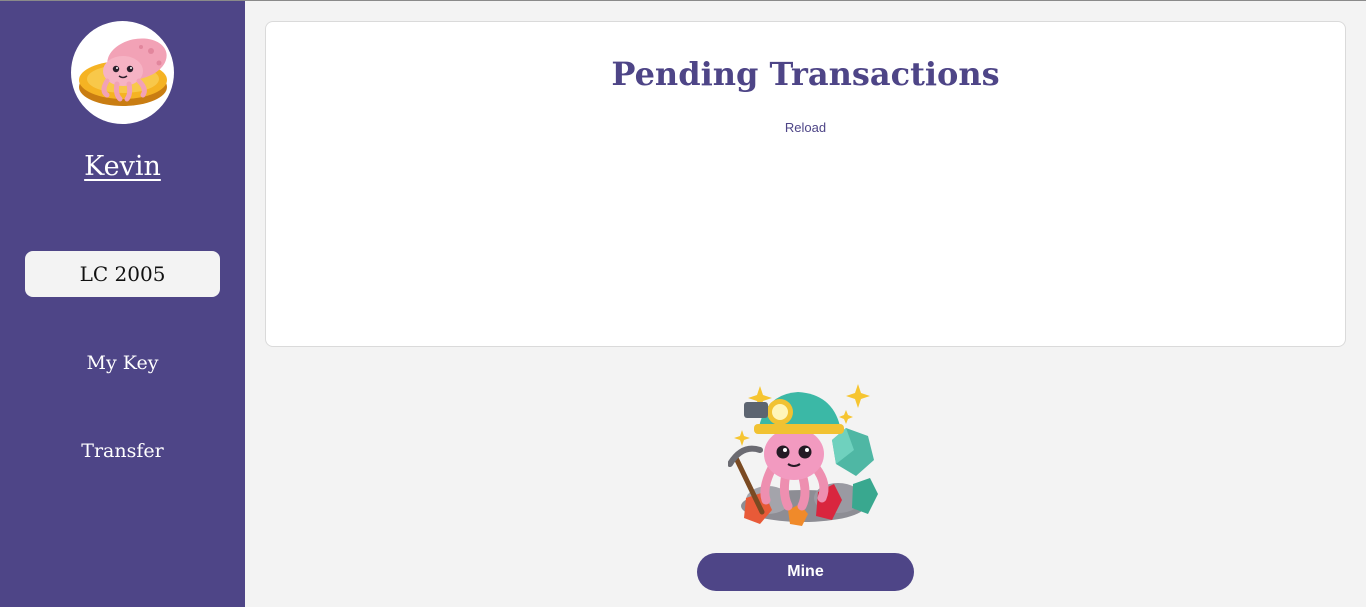 The width and height of the screenshot is (1366, 607). I want to click on username-link: Kevin, so click(122, 166).